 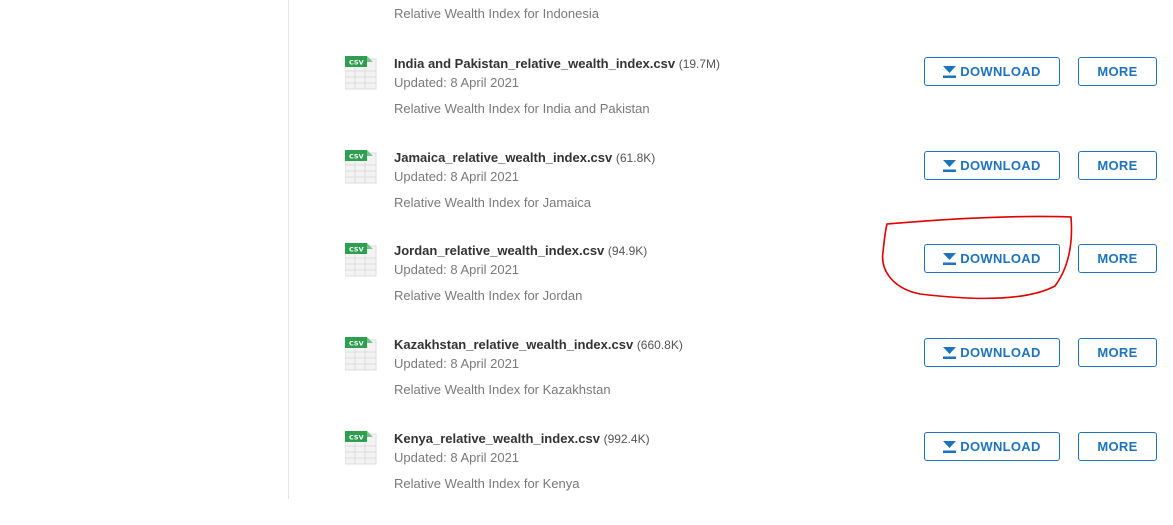 What do you see at coordinates (499, 250) in the screenshot?
I see `resource-filename: Jordan_relative_wealth_index.csv` at bounding box center [499, 250].